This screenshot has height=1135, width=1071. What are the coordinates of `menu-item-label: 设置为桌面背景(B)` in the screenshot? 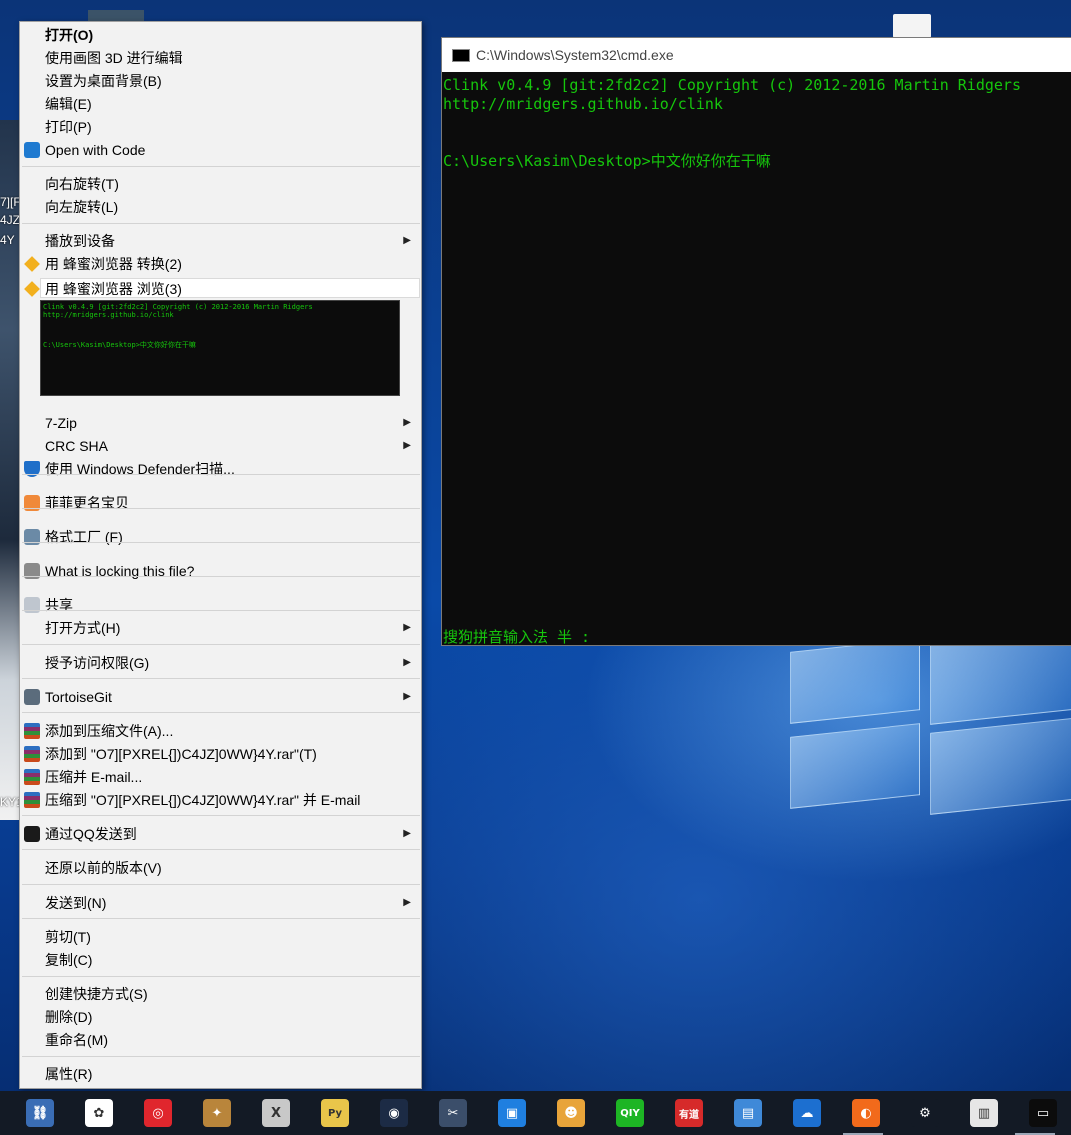 It's located at (103, 81).